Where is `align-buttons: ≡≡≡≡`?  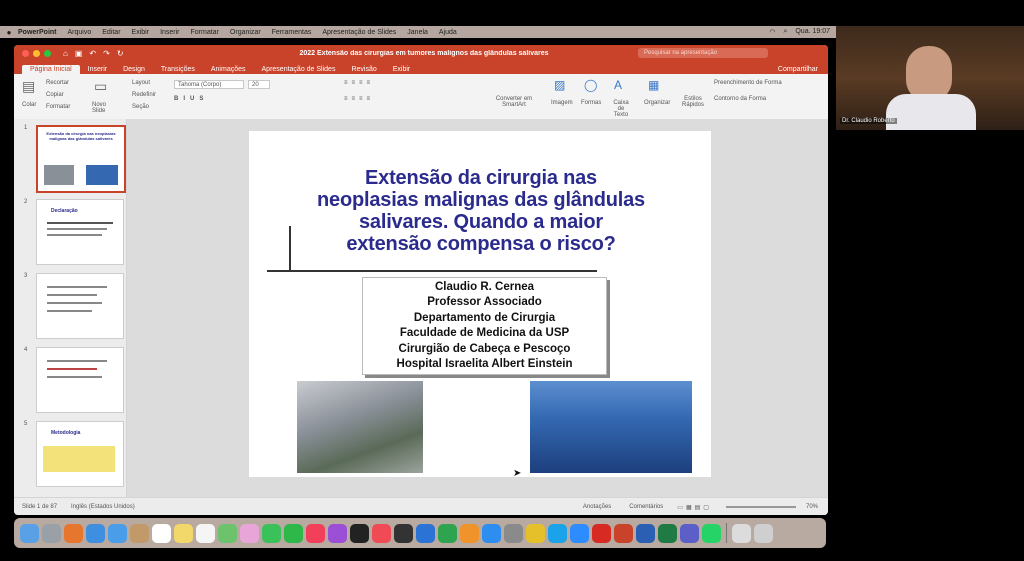 align-buttons: ≡≡≡≡ is located at coordinates (359, 99).